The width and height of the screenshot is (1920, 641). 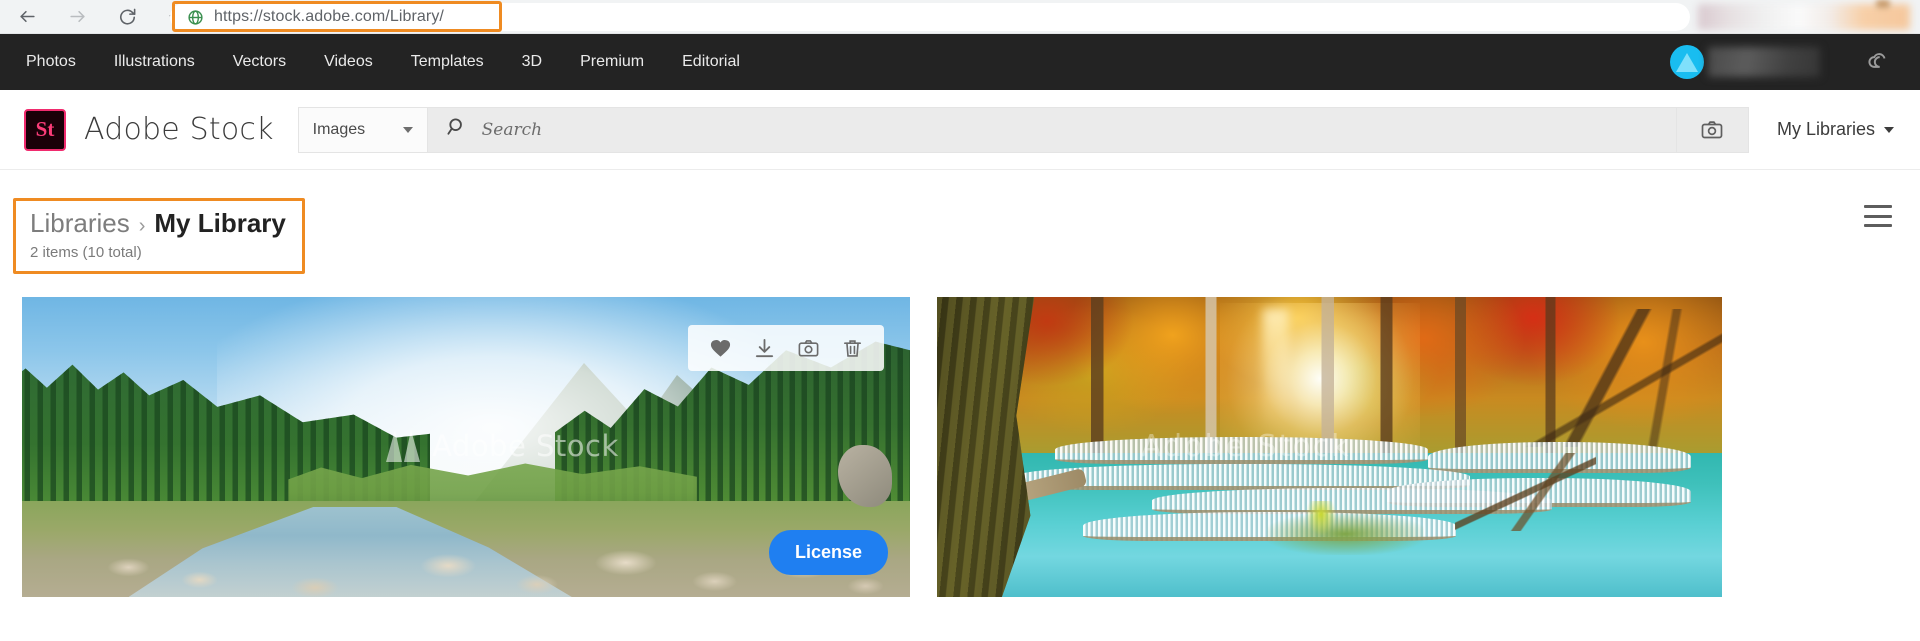 What do you see at coordinates (1052, 129) in the screenshot?
I see `search-input: Search` at bounding box center [1052, 129].